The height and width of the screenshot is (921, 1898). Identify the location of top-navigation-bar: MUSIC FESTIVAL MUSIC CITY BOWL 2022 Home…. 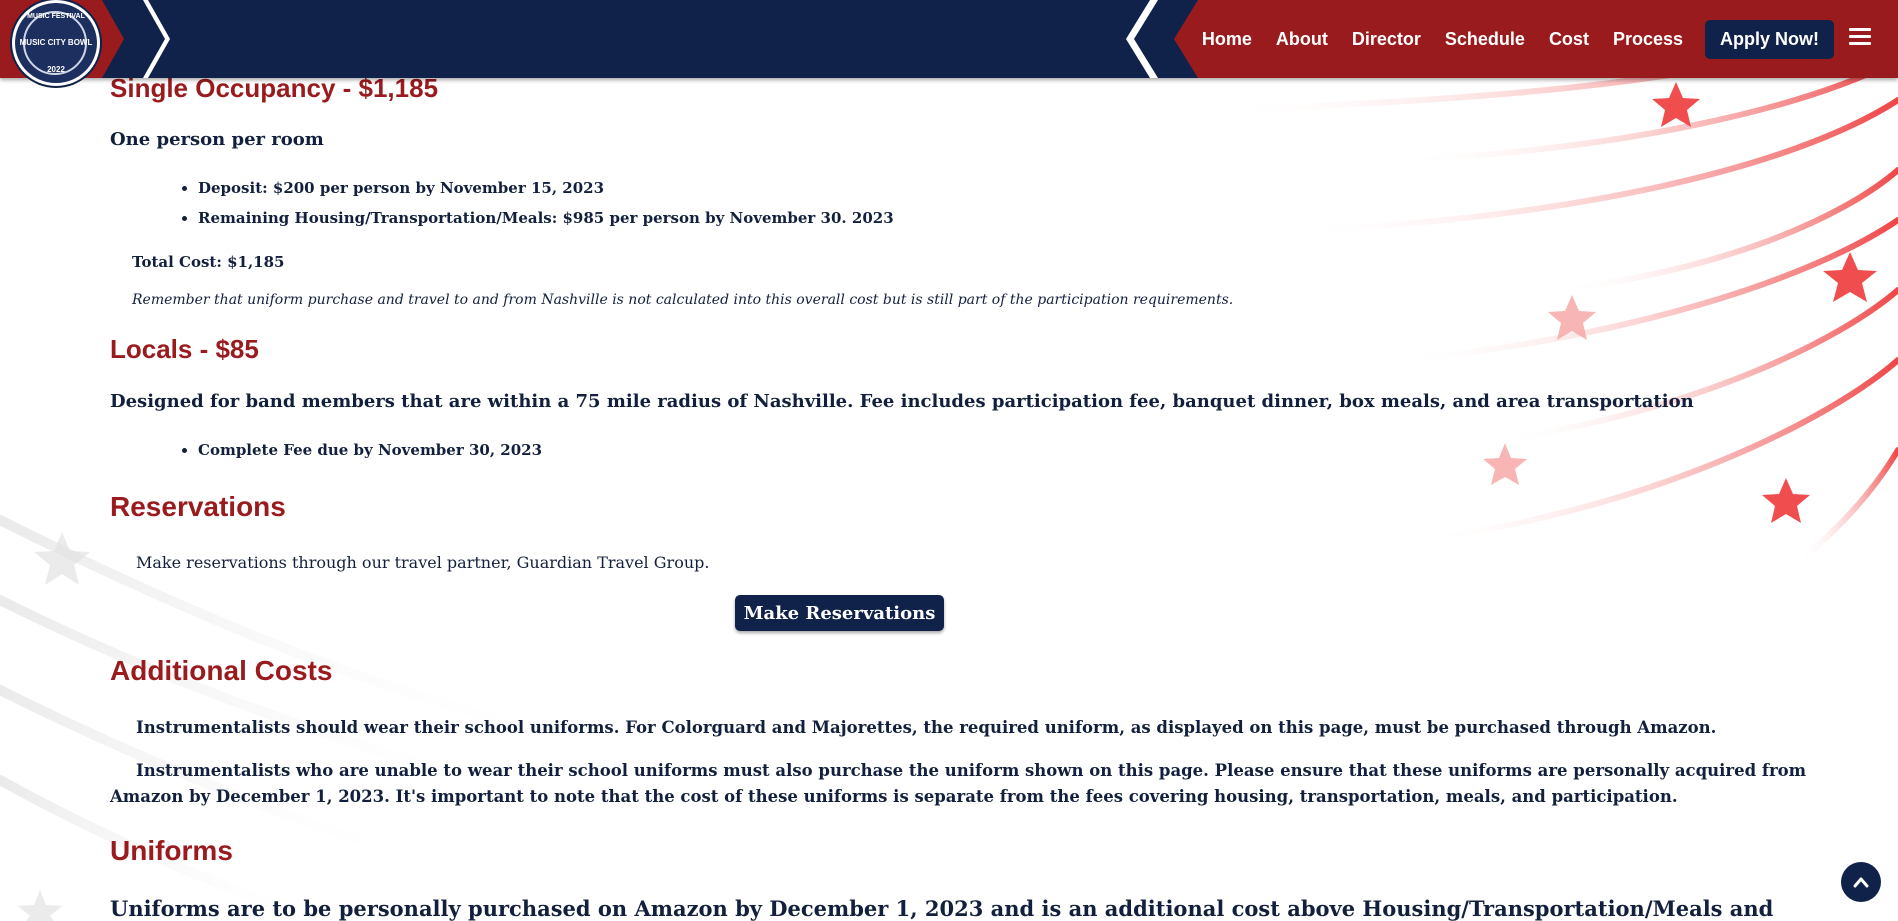
(949, 43).